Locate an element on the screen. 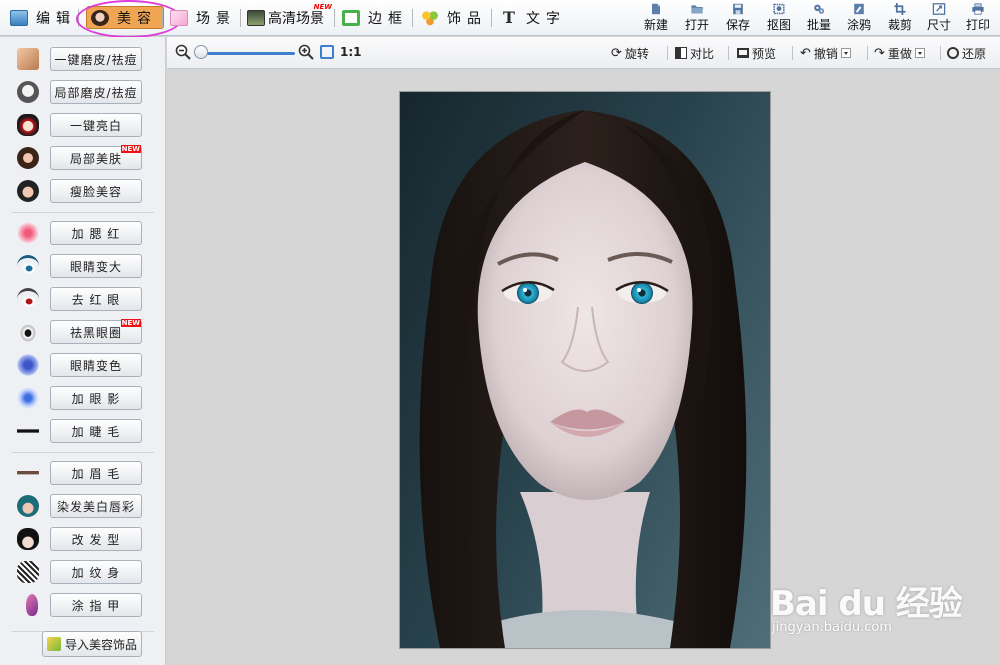 The width and height of the screenshot is (1000, 665). import-ornament-button: 导入美容饰品 is located at coordinates (92, 644).